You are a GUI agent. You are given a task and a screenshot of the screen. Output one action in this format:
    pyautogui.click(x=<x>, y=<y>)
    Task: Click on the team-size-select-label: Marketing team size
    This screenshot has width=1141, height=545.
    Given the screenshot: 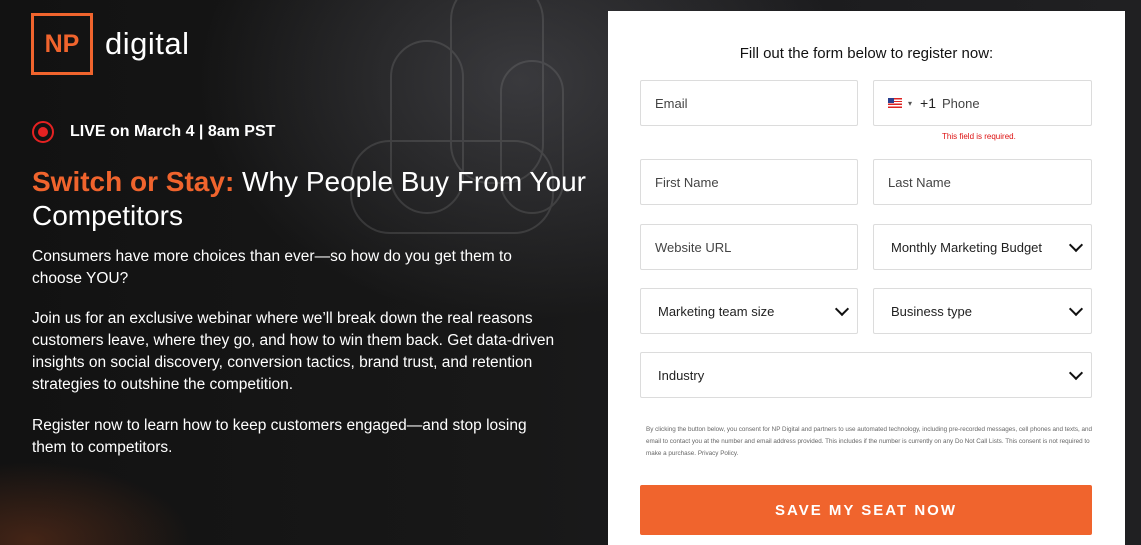 What is the action you would take?
    pyautogui.click(x=716, y=311)
    